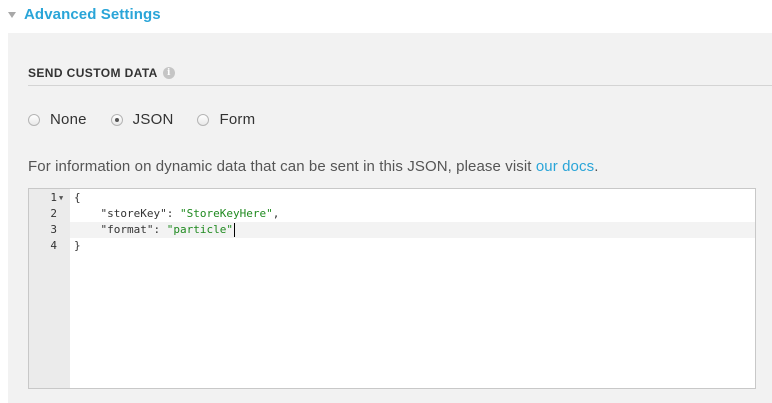  I want to click on advanced-settings-title: Advanced Settings, so click(92, 14).